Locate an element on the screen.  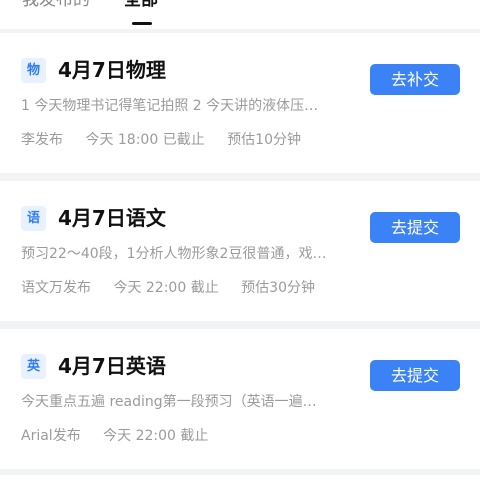
assignment-meta: Arial发布 今天 22:00 截止 is located at coordinates (123, 436).